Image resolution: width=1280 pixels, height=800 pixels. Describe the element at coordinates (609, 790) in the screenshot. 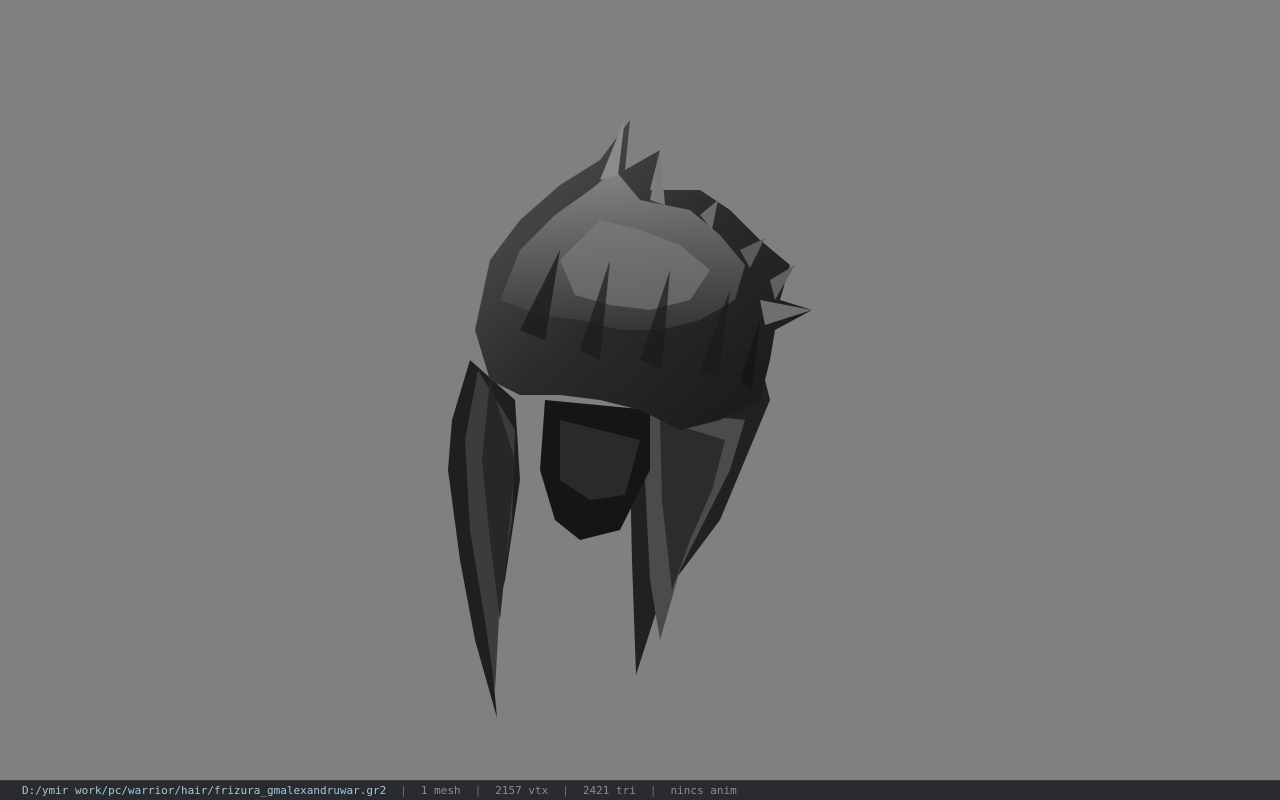

I see `triangle-count-label: 2421 tri` at that location.